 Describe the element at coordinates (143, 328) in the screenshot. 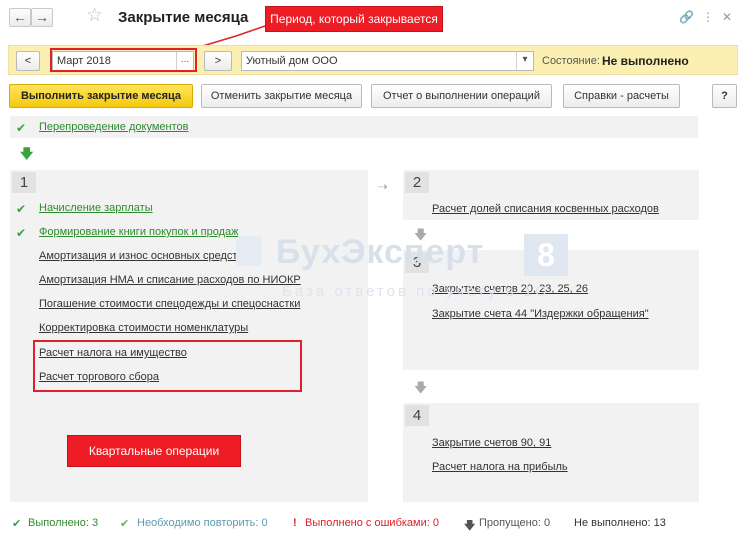

I see `op-inventory-cost-adjustment: Корректировка стоимости номенклатуры` at that location.